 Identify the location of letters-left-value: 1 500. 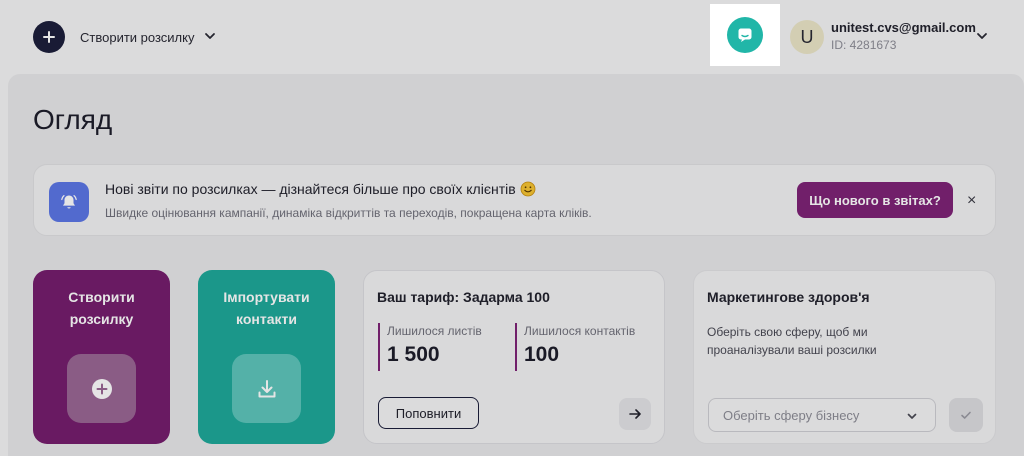
(413, 354).